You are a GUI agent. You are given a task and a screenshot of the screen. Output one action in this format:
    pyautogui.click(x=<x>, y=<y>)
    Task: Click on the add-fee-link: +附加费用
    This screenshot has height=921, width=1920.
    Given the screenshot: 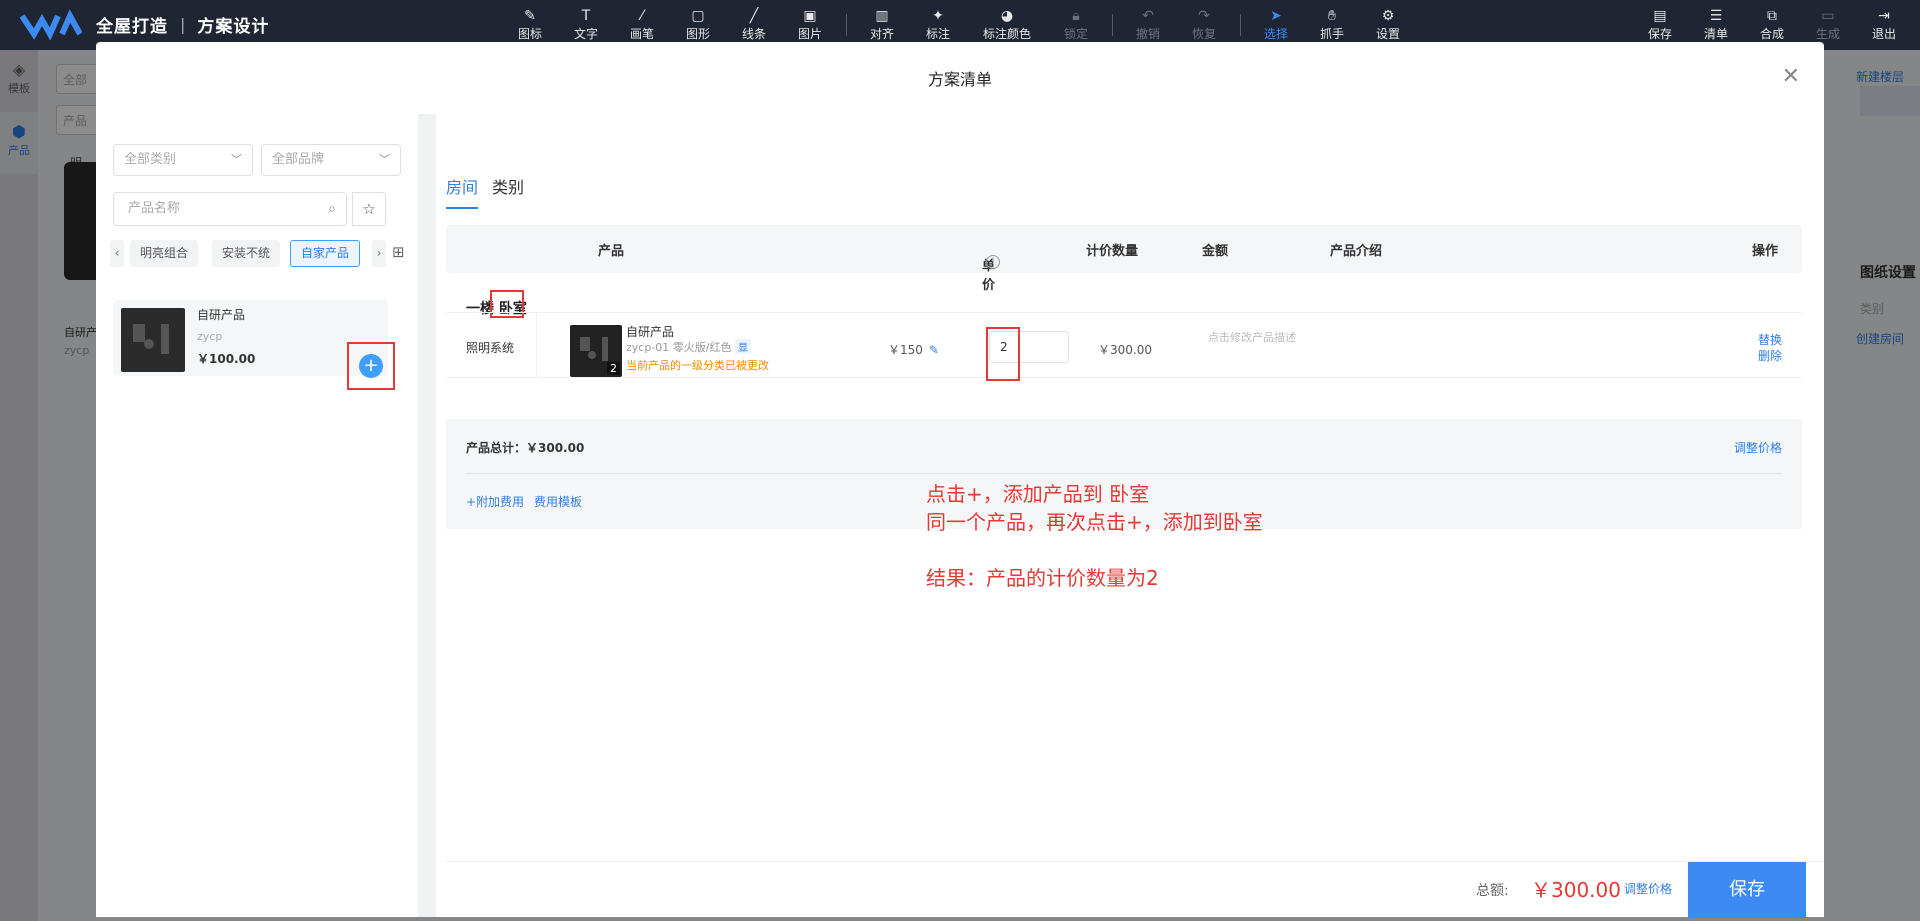 What is the action you would take?
    pyautogui.click(x=495, y=501)
    